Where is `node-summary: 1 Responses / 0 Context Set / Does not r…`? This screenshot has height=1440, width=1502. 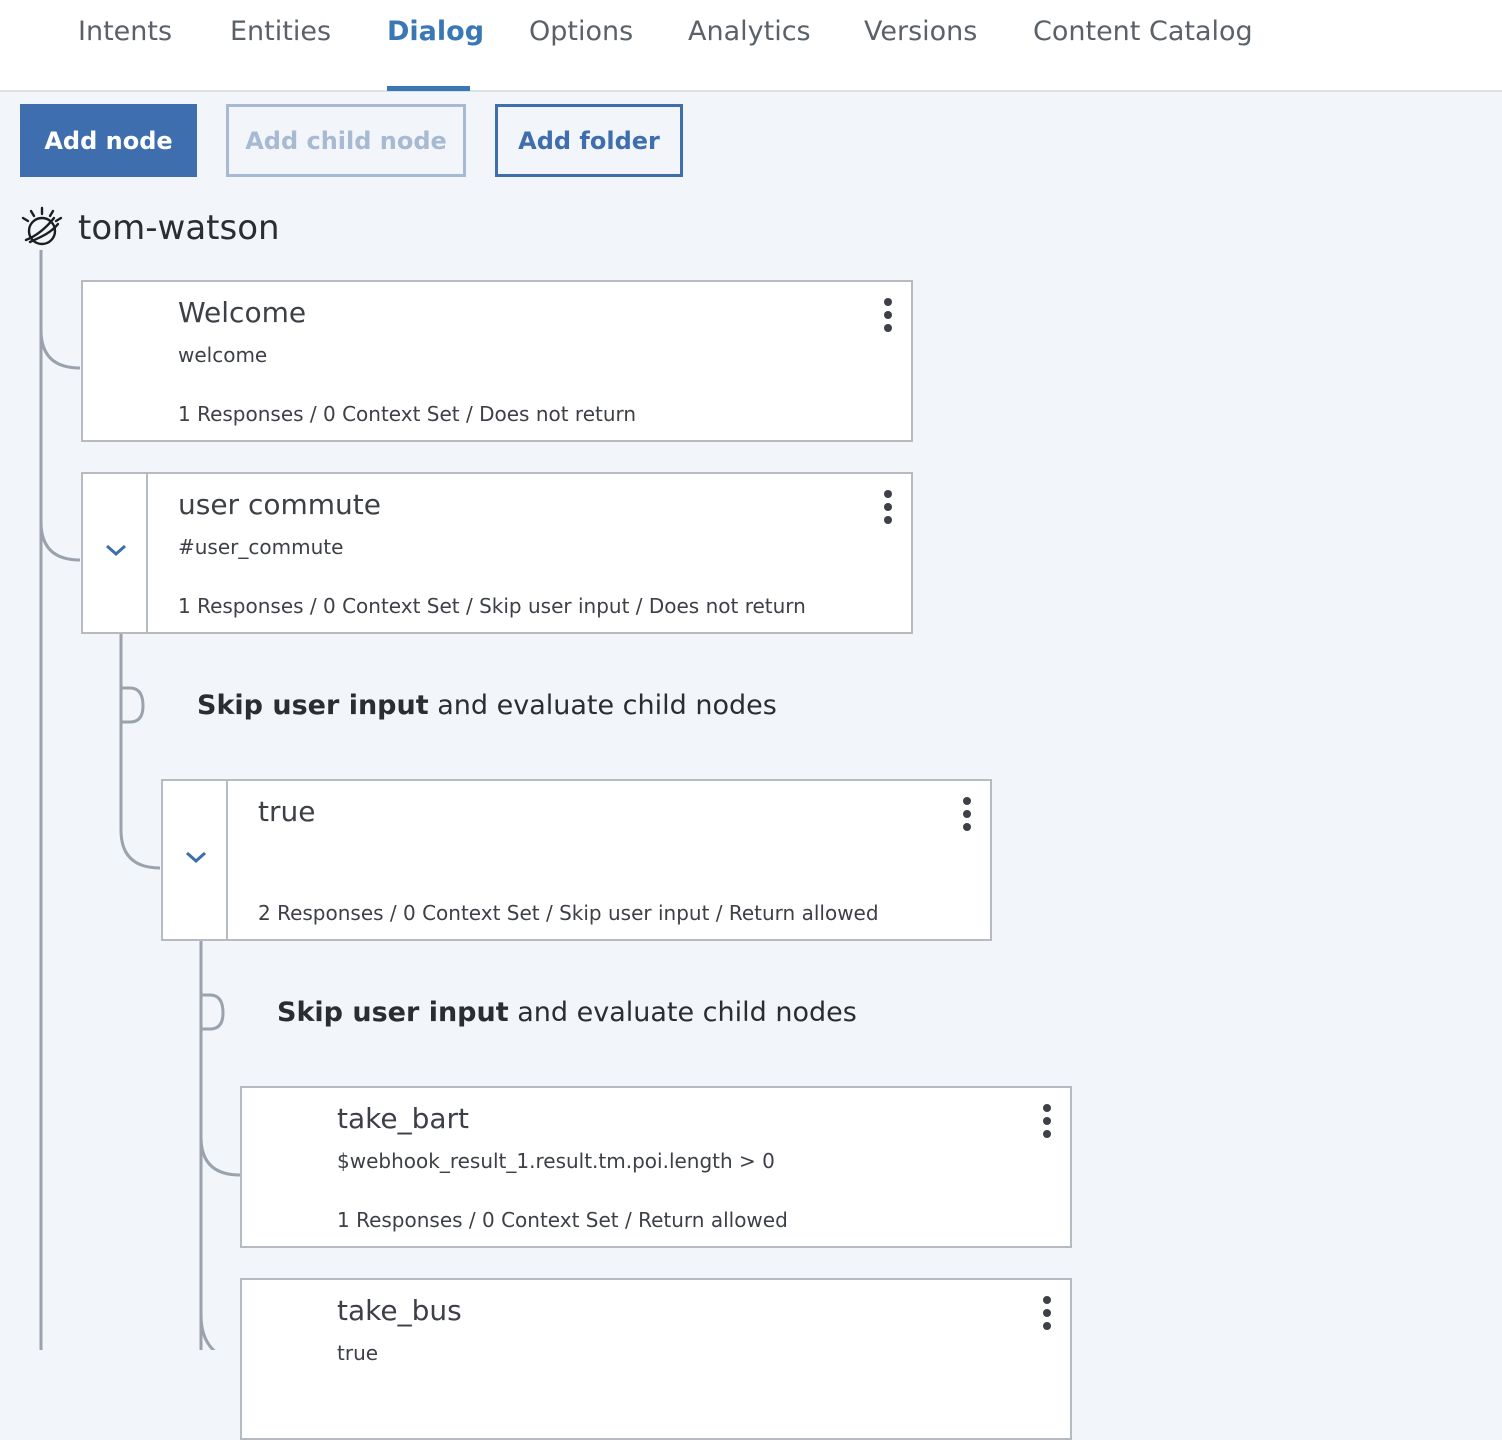
node-summary: 1 Responses / 0 Context Set / Does not r… is located at coordinates (407, 414).